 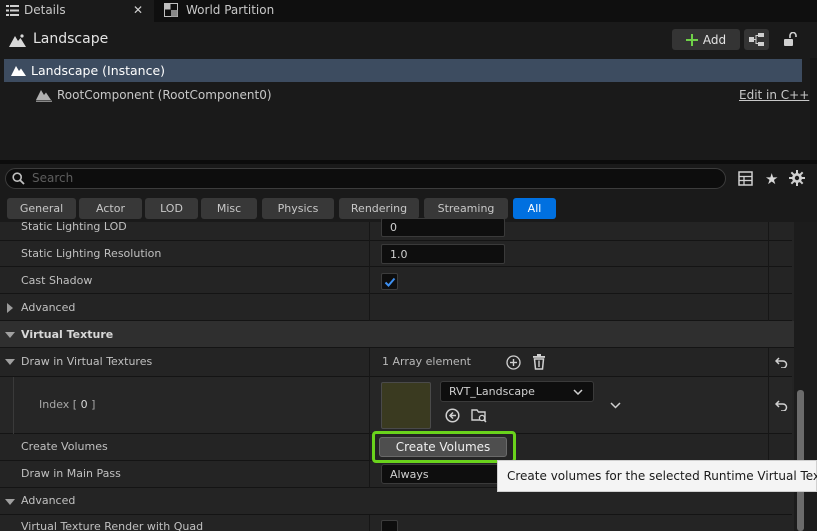 What do you see at coordinates (17, 40) in the screenshot?
I see `landscape-icon` at bounding box center [17, 40].